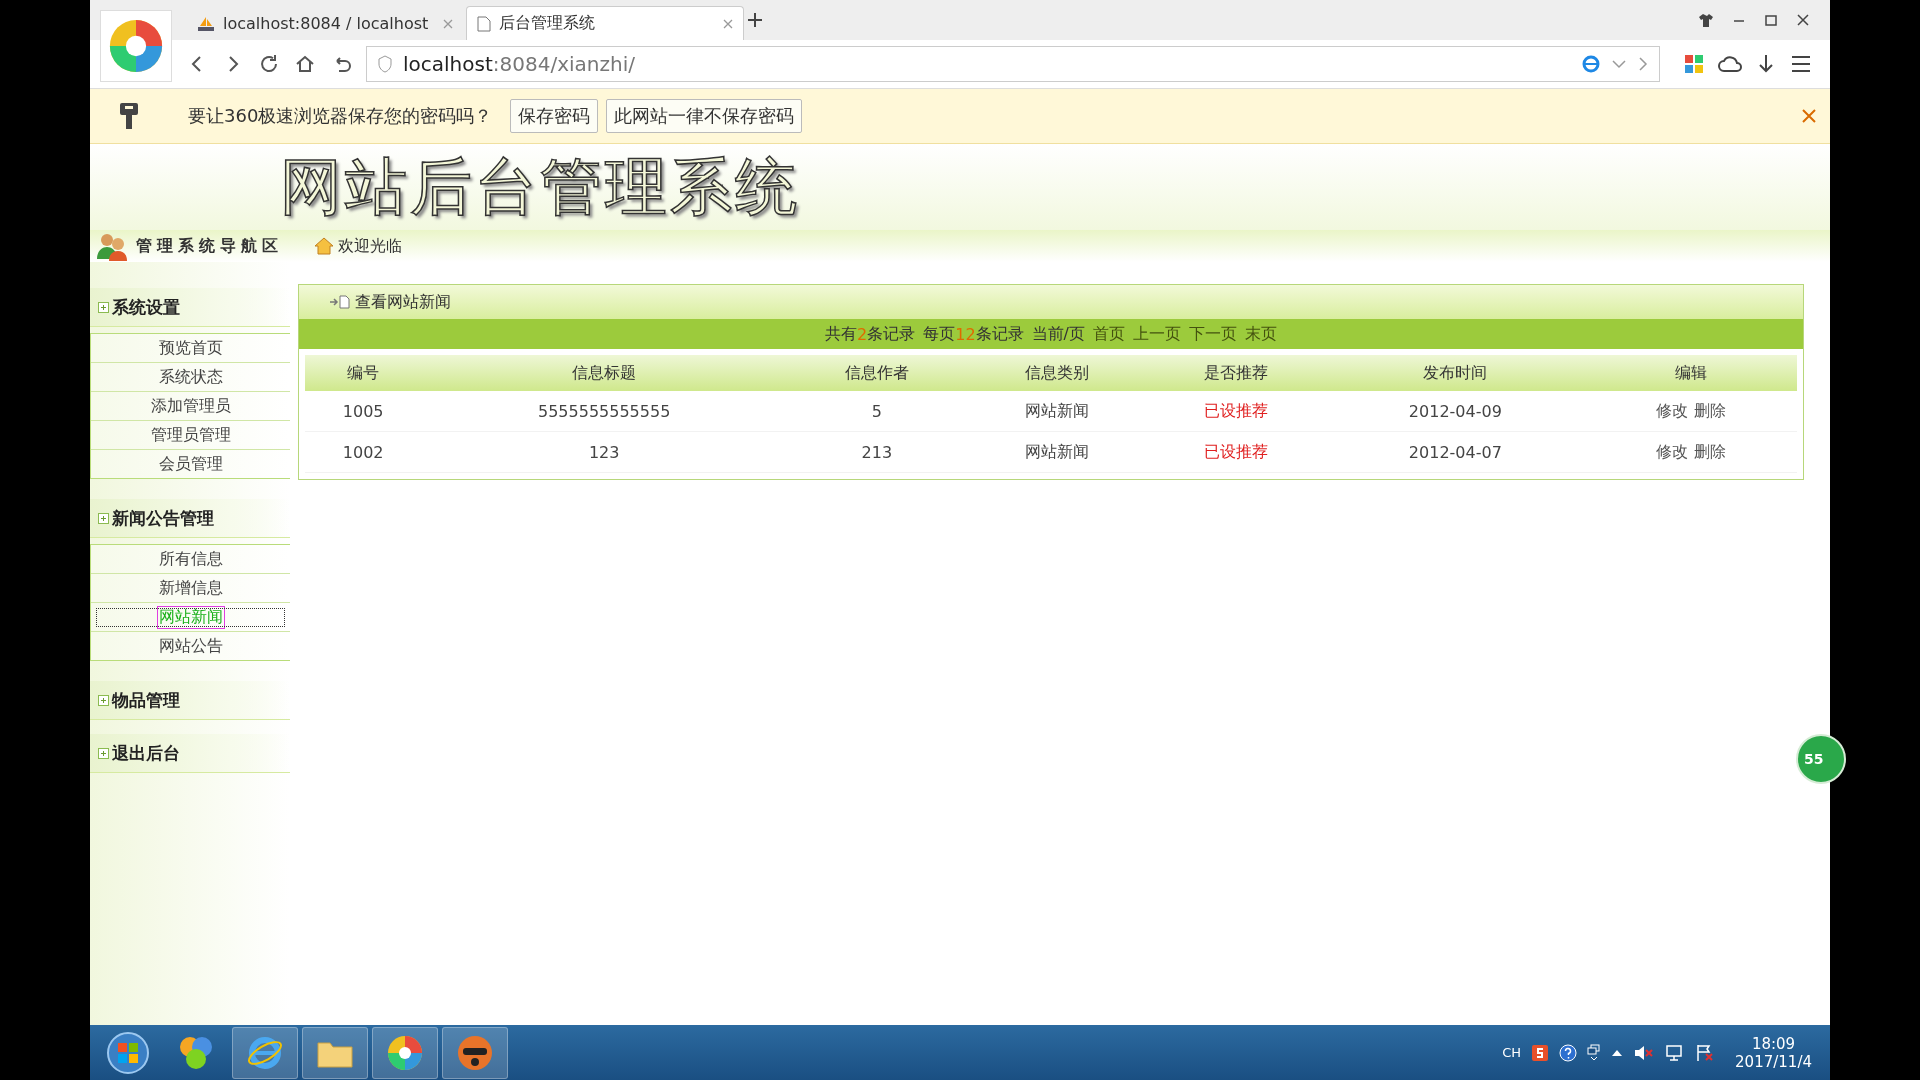 The width and height of the screenshot is (1920, 1080). I want to click on sidebar-item: 管理员管理, so click(190, 435).